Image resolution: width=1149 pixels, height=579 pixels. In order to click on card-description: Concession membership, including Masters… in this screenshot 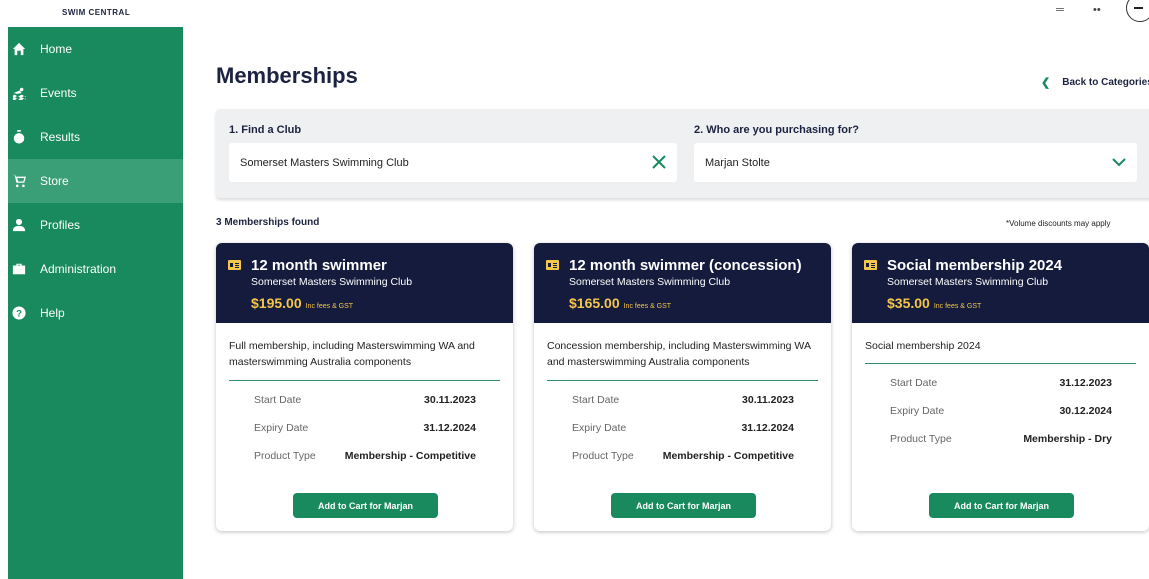, I will do `click(679, 354)`.